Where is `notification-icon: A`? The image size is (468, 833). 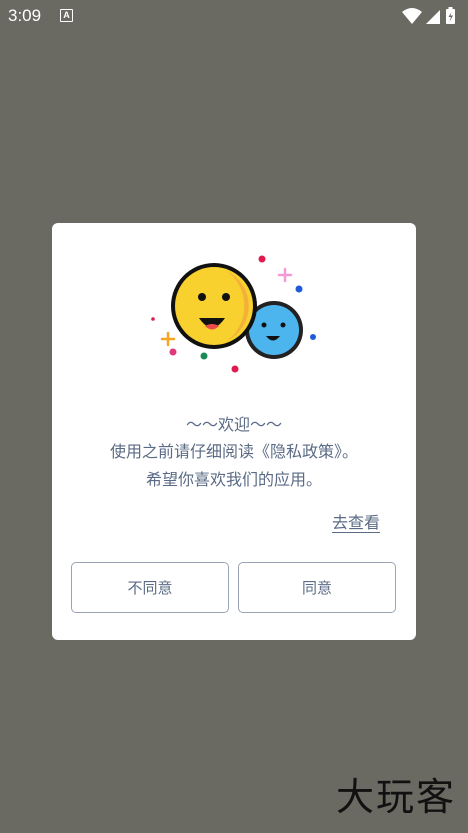 notification-icon: A is located at coordinates (66, 15).